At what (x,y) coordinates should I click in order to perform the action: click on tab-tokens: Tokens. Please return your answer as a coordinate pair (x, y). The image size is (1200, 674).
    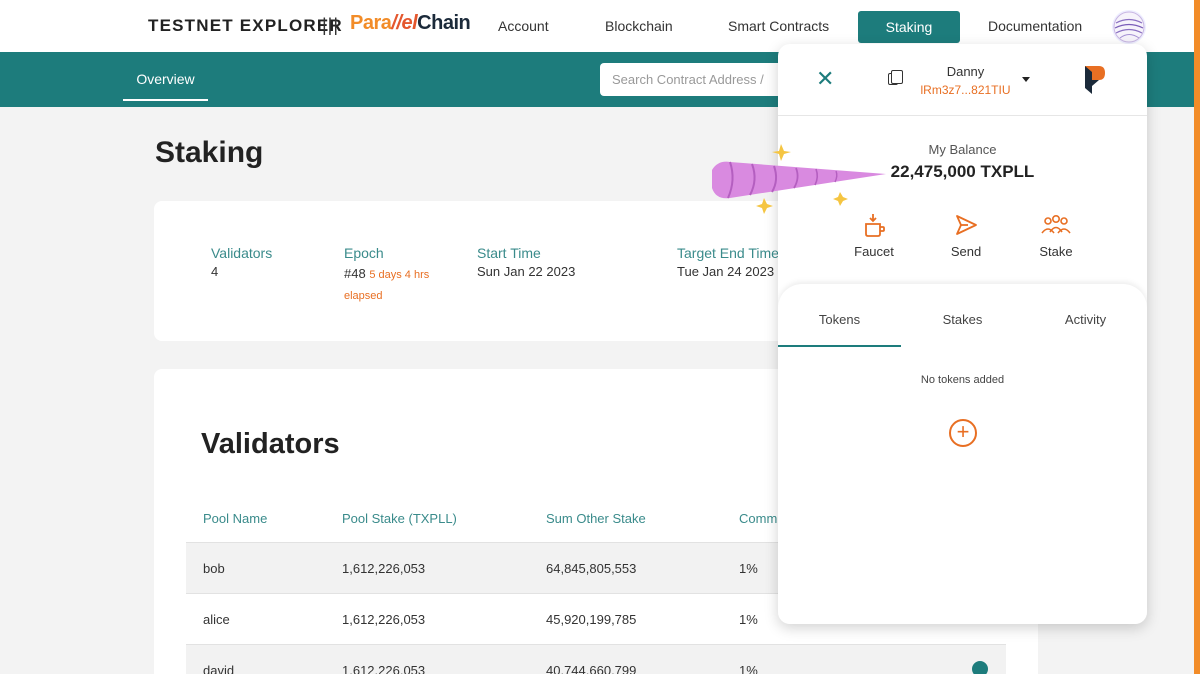
    Looking at the image, I should click on (839, 319).